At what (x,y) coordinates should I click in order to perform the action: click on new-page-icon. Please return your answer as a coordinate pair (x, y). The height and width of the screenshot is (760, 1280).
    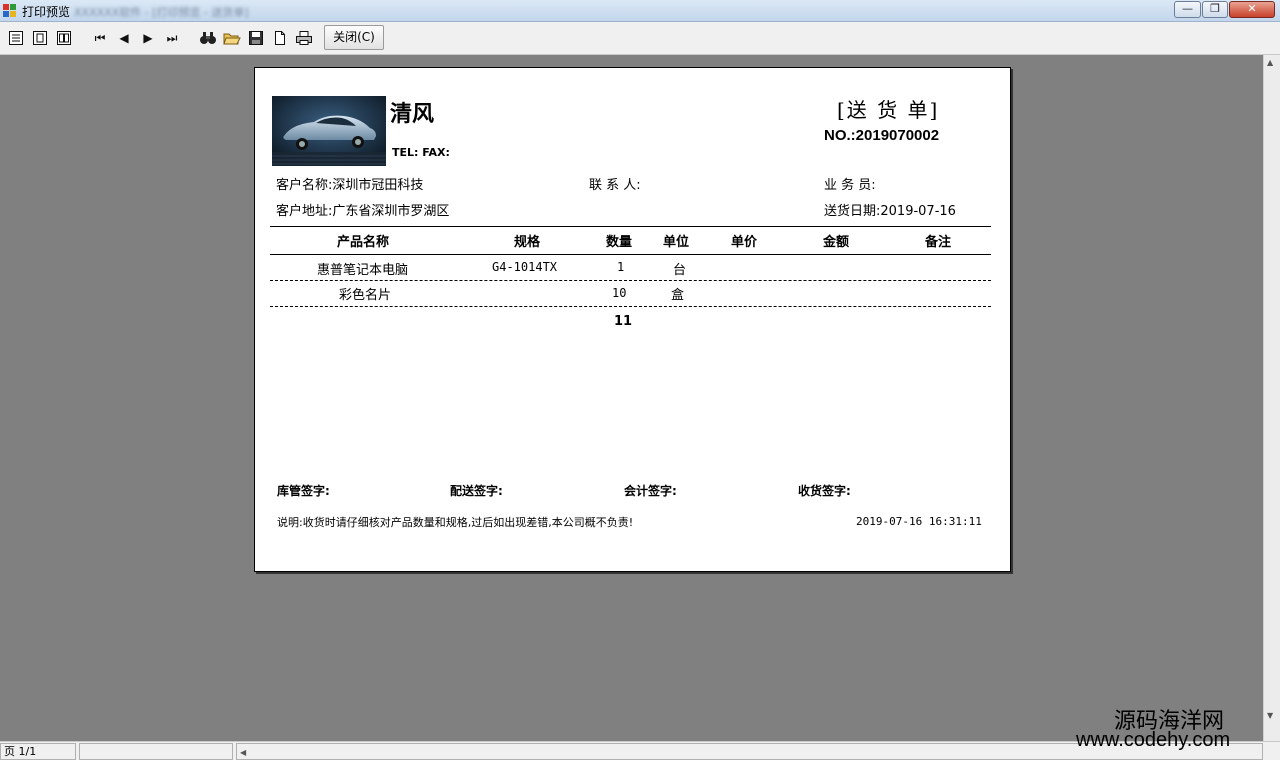
    Looking at the image, I should click on (280, 38).